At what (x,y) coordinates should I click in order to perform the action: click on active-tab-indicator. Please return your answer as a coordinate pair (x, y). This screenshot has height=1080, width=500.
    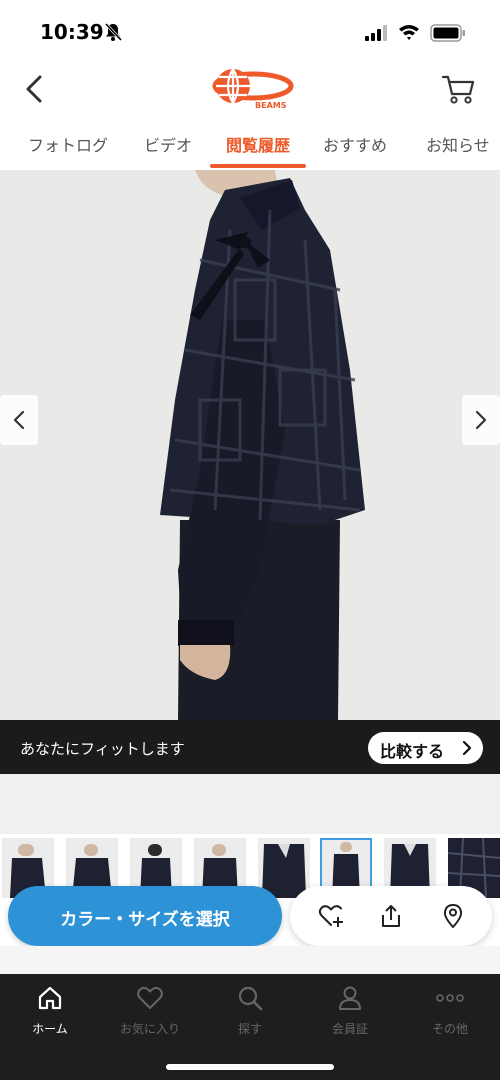
    Looking at the image, I should click on (258, 166).